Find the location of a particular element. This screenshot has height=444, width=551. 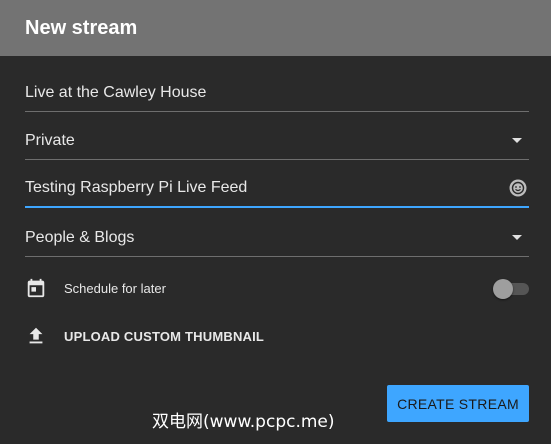

watermark-text: 双电网(www.pcpc.me) is located at coordinates (243, 422).